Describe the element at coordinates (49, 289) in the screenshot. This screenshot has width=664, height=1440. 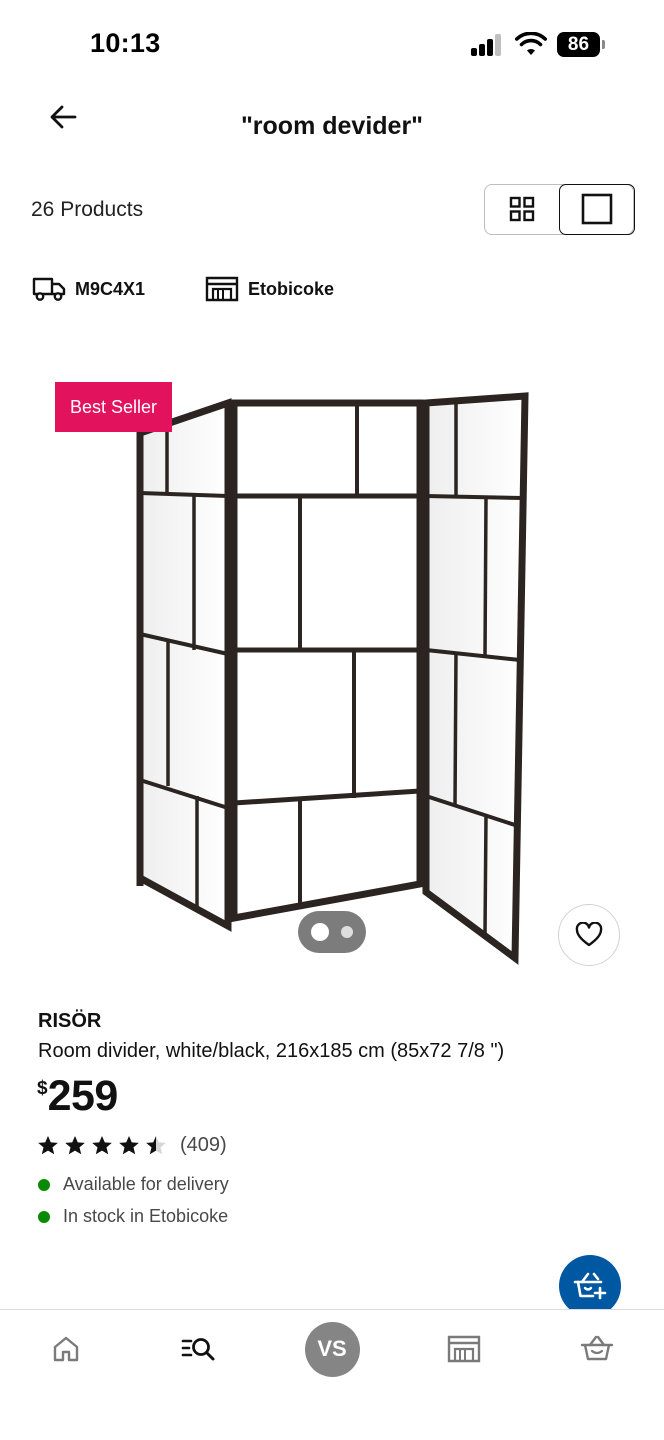
I see `delivery-truck-icon` at that location.